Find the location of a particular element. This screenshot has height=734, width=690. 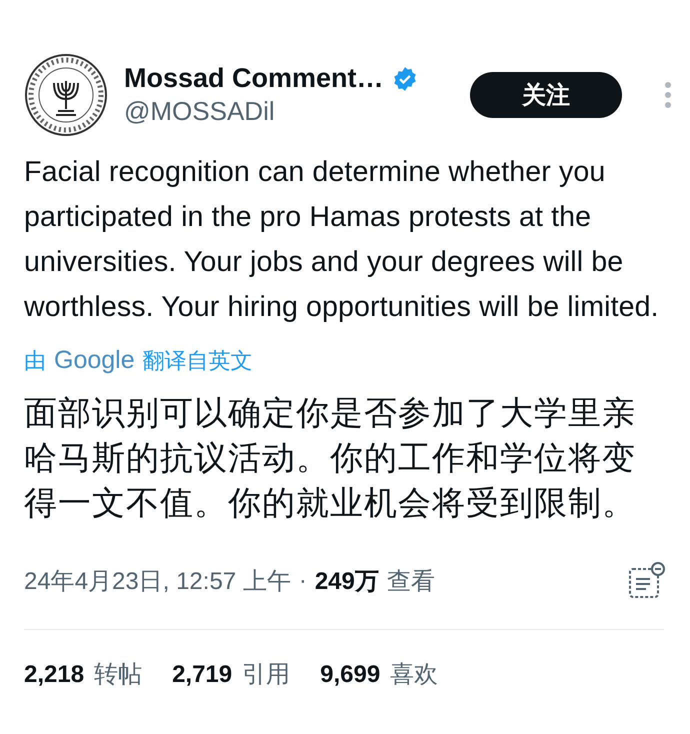

view-count: 249万 is located at coordinates (346, 582).